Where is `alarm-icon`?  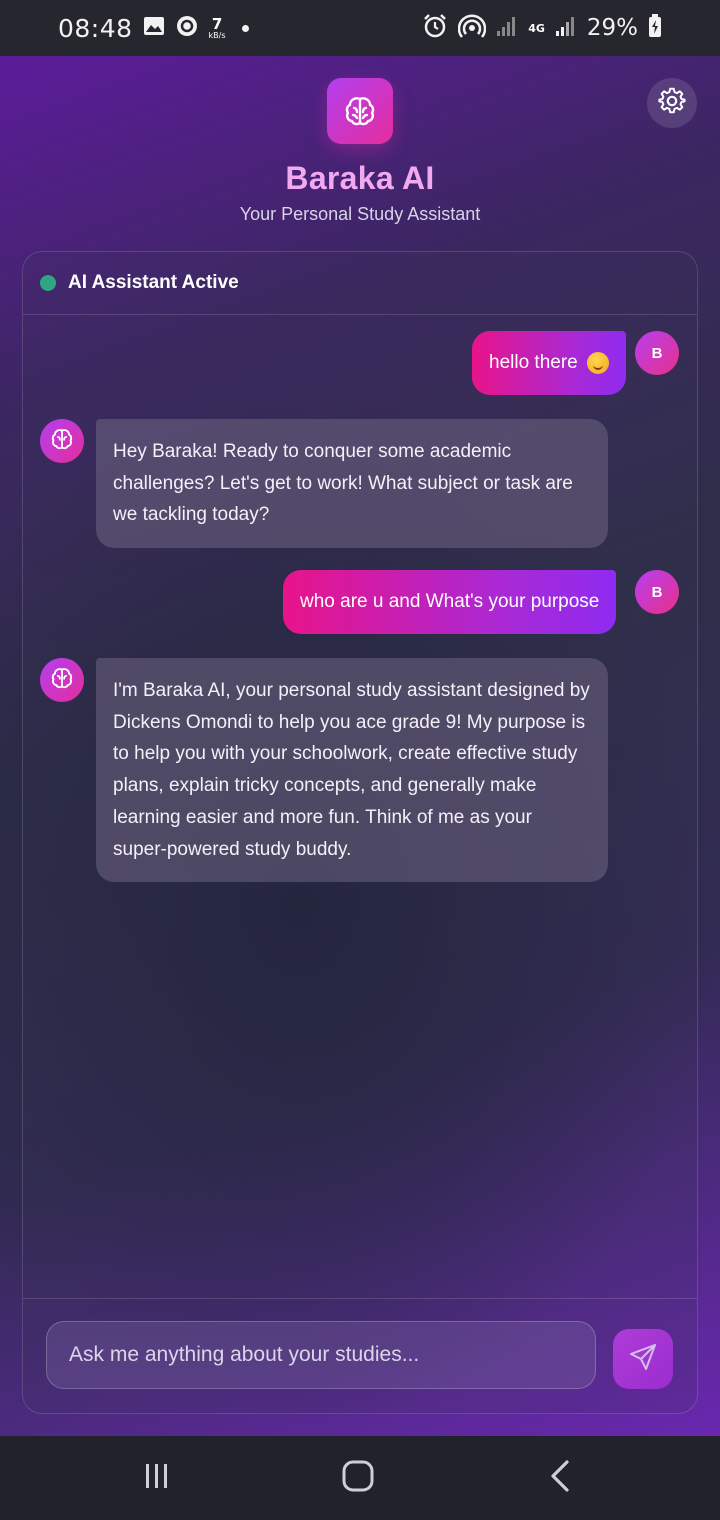
alarm-icon is located at coordinates (435, 28).